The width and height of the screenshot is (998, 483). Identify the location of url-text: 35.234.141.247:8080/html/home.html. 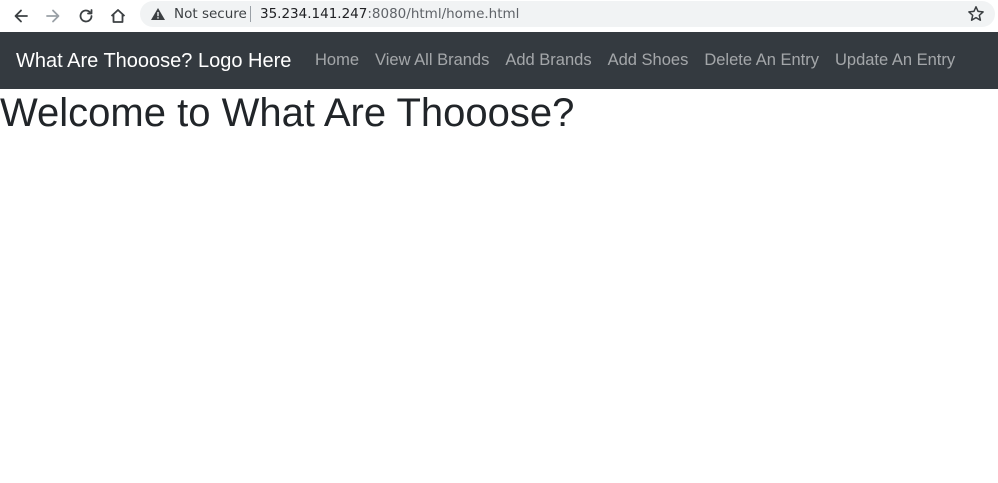
(389, 14).